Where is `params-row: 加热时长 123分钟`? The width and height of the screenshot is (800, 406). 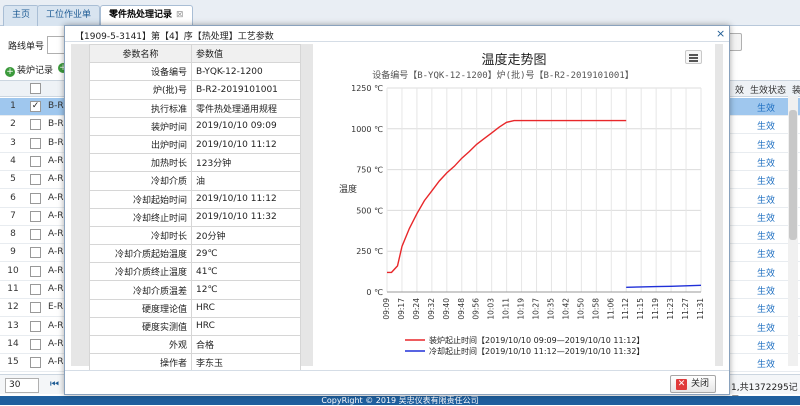
params-row: 加热时长 123分钟 is located at coordinates (195, 163).